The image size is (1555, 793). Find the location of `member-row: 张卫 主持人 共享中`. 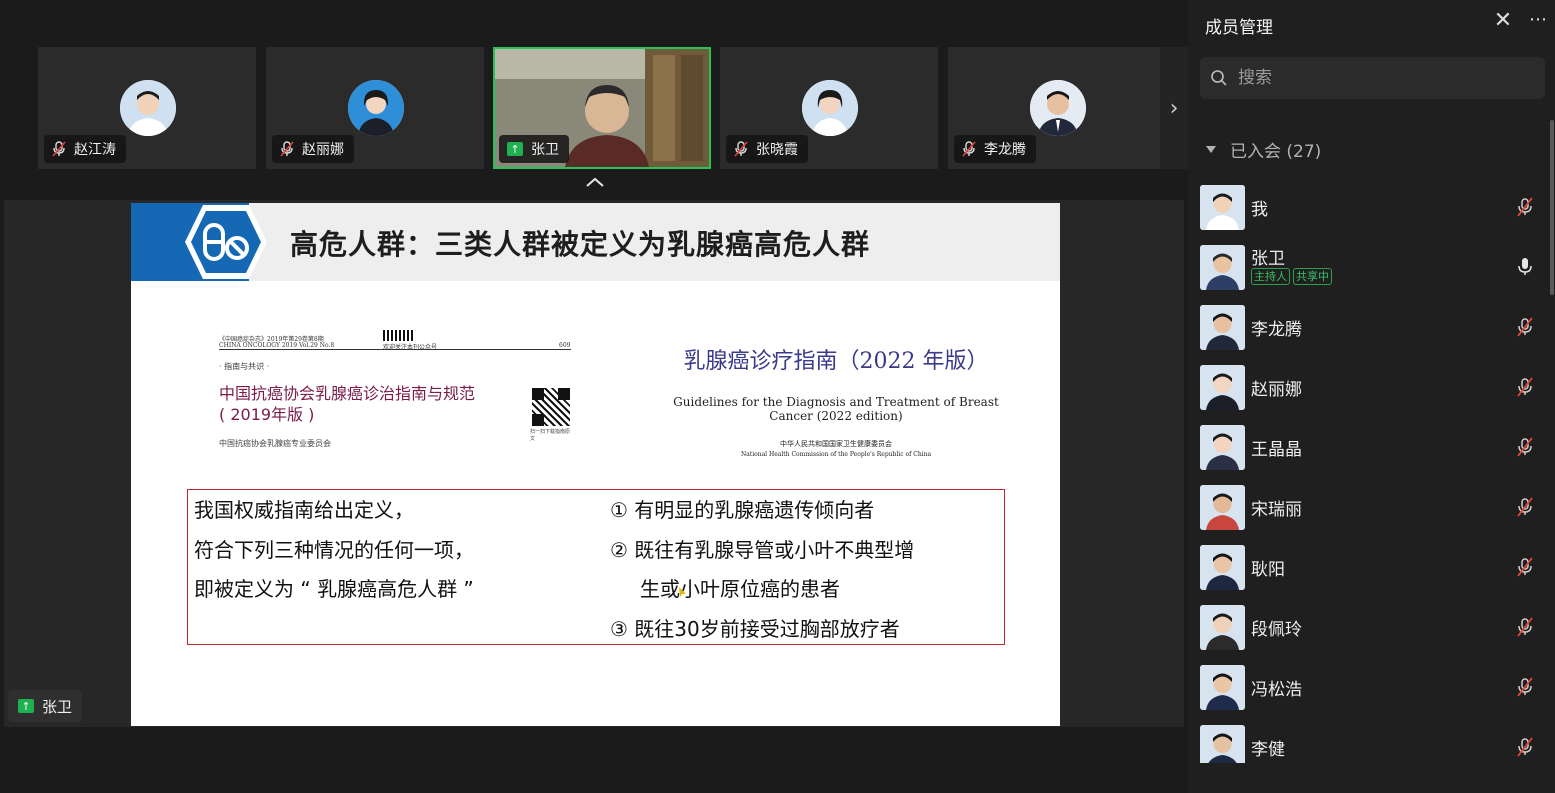

member-row: 张卫 主持人 共享中 is located at coordinates (1371, 267).